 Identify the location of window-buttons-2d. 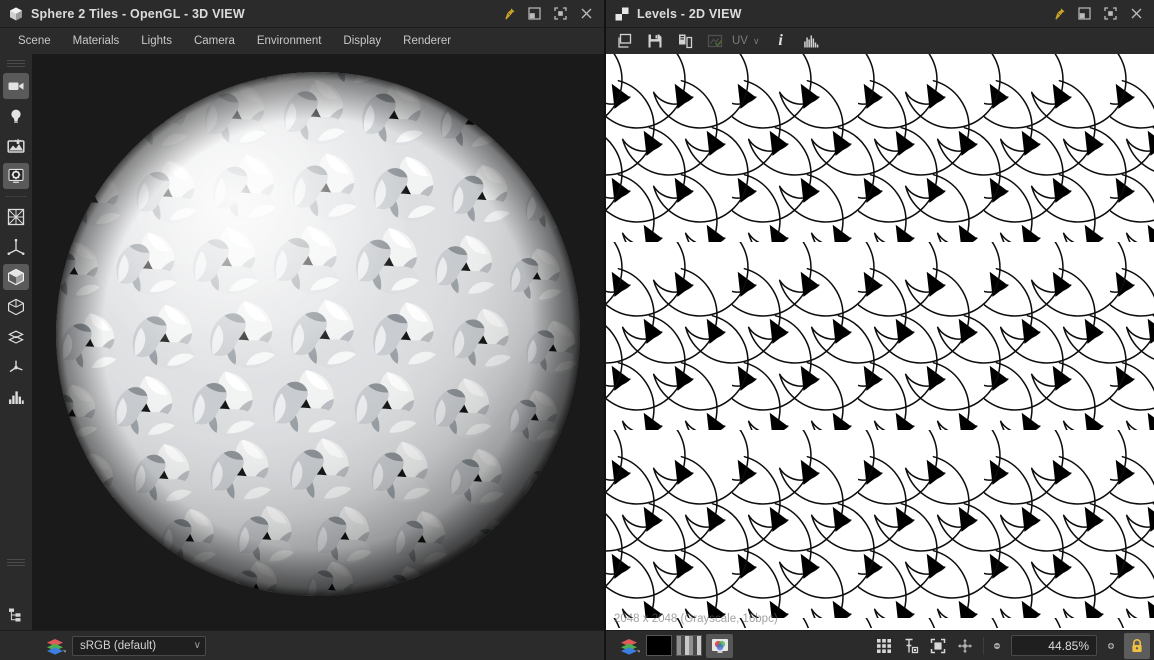
(1099, 13).